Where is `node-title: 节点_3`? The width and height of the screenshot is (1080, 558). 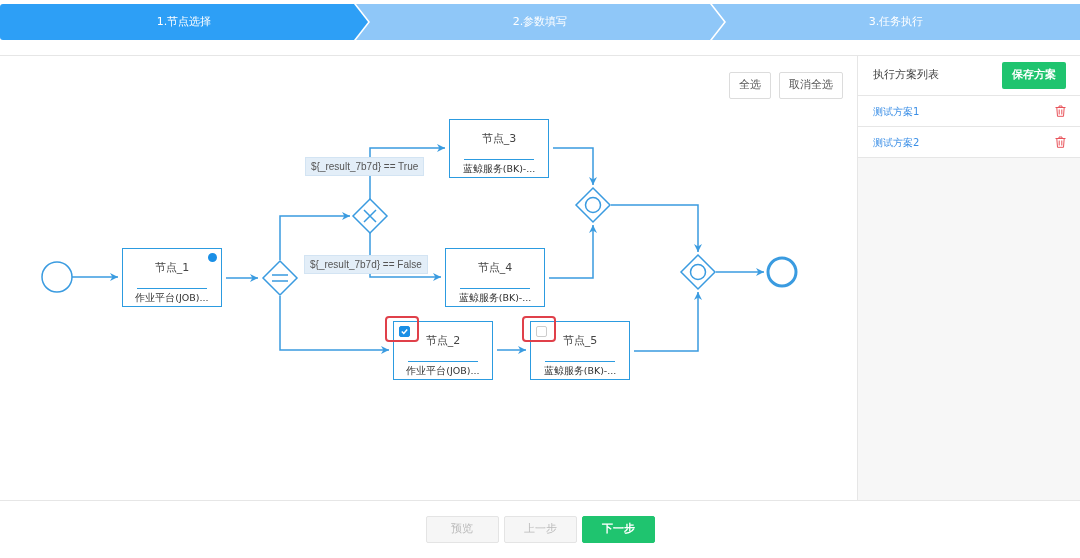 node-title: 节点_3 is located at coordinates (499, 139).